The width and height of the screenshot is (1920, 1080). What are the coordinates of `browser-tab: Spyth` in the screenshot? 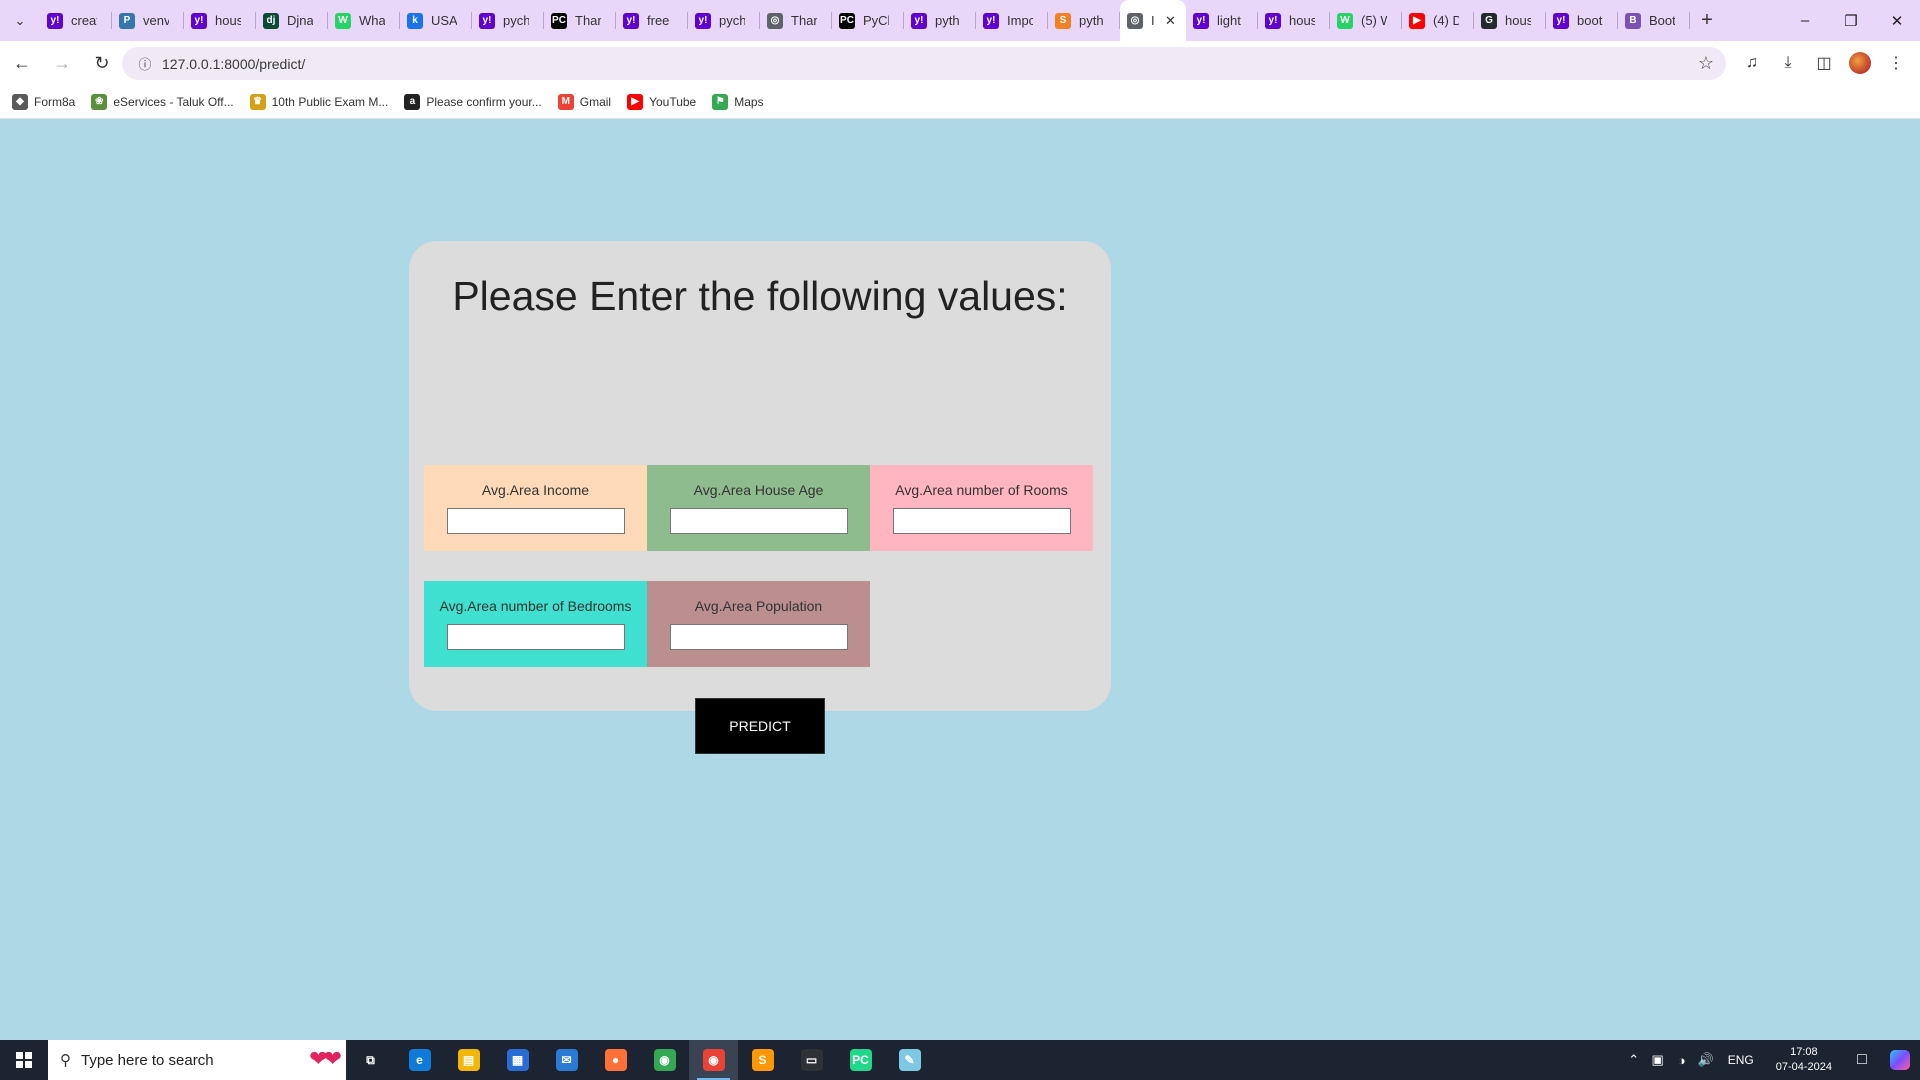 It's located at (1084, 20).